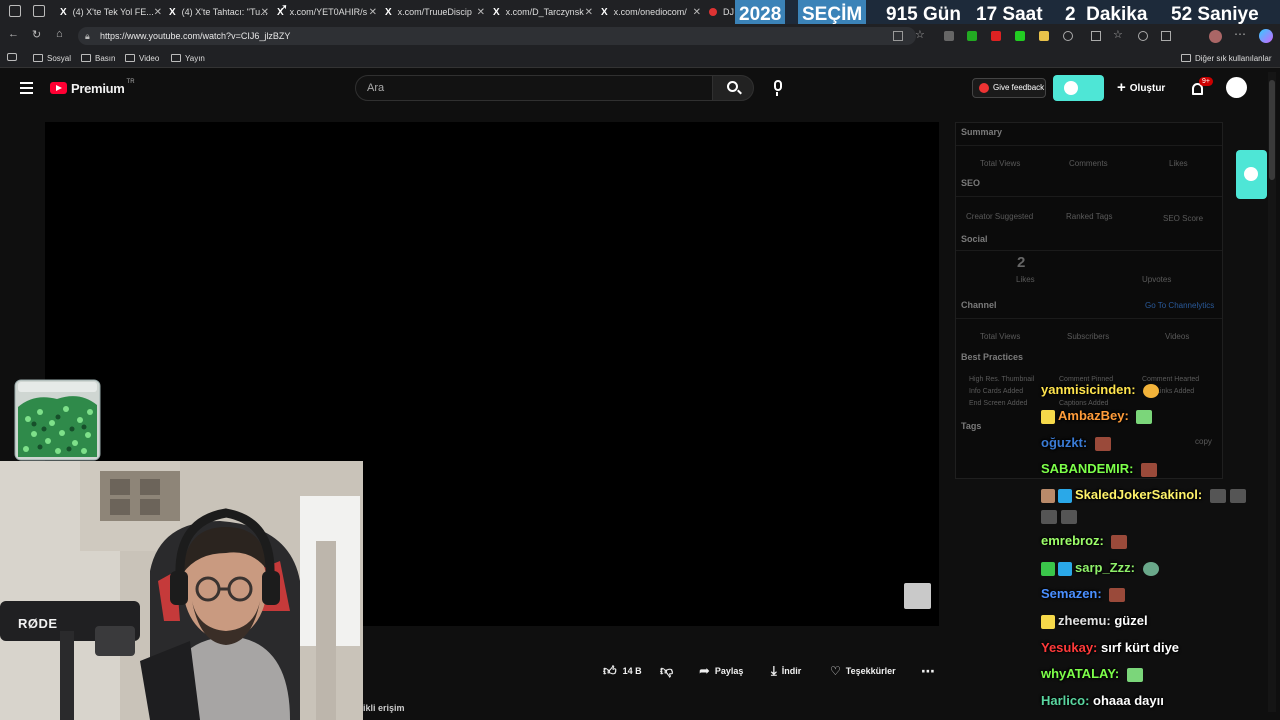  Describe the element at coordinates (1064, 442) in the screenshot. I see `chat-username: oğuzkt:` at that location.